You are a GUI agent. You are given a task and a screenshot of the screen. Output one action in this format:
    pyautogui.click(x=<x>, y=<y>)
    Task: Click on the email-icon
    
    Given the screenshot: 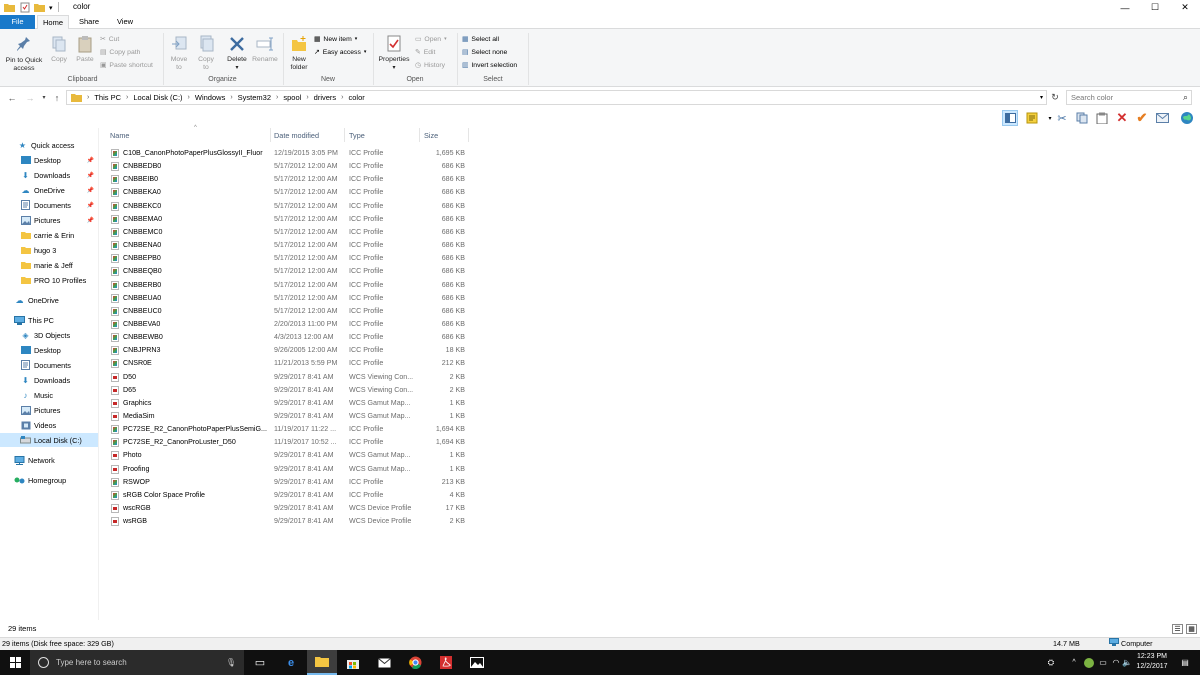 What is the action you would take?
    pyautogui.click(x=1162, y=118)
    